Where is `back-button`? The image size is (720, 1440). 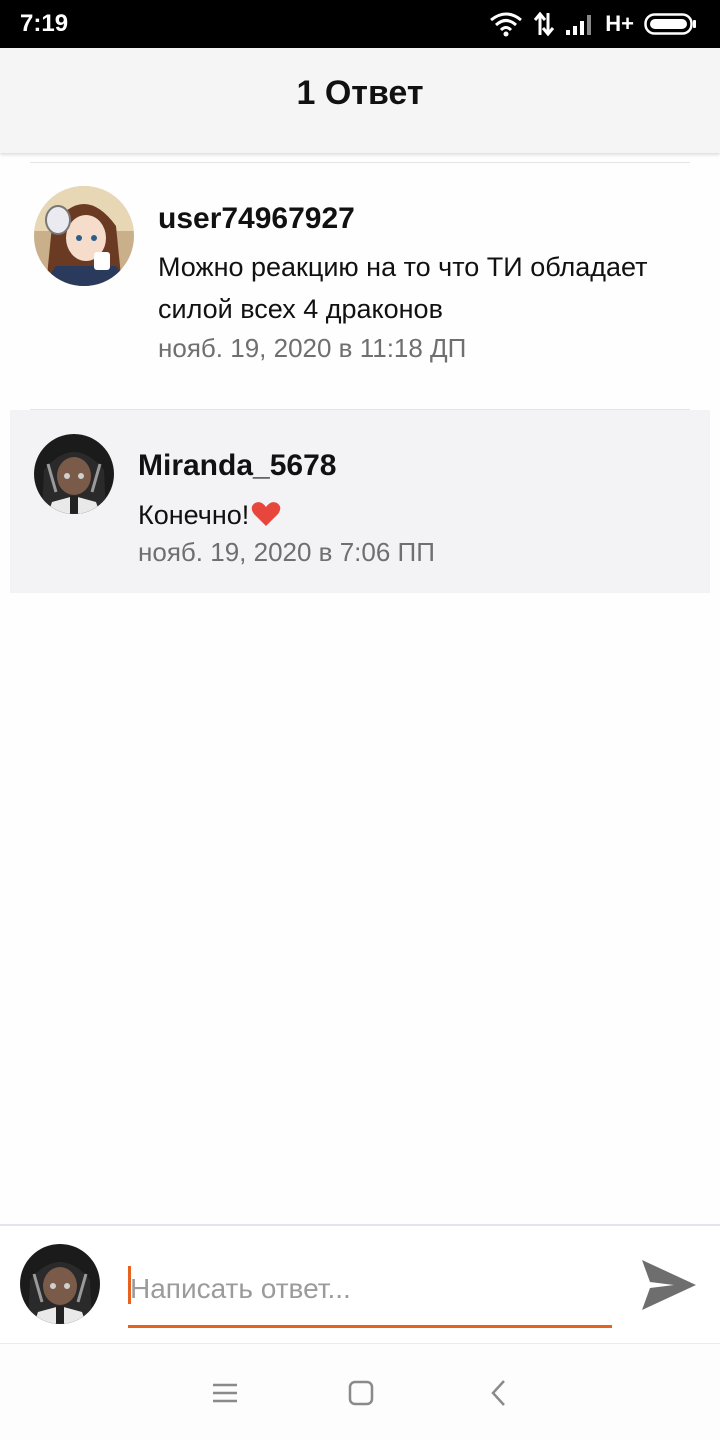 back-button is located at coordinates (500, 1393).